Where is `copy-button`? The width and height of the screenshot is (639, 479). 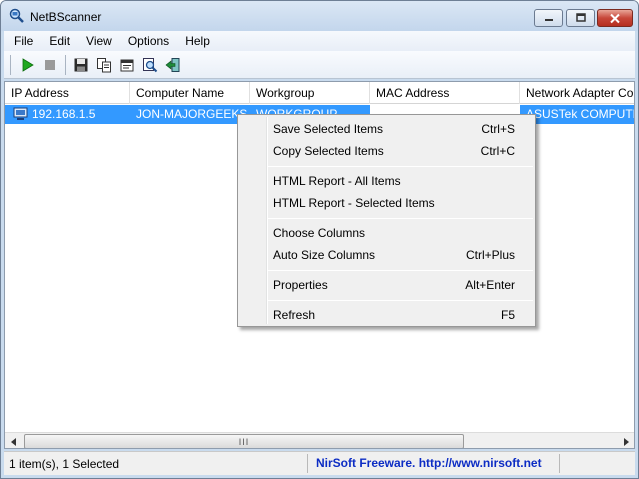 copy-button is located at coordinates (104, 65).